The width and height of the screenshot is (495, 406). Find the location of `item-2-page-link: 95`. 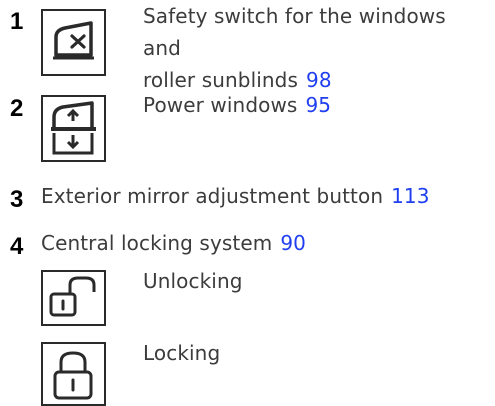

item-2-page-link: 95 is located at coordinates (318, 105).